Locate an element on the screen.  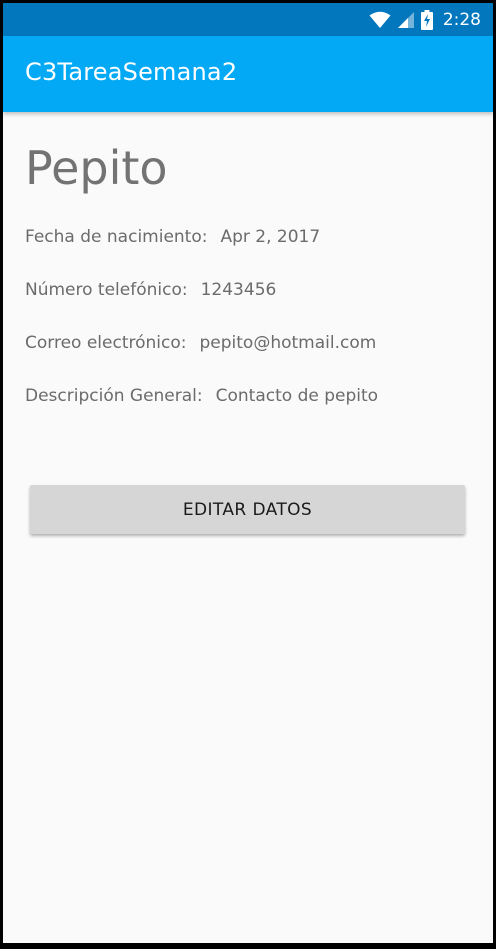
description-value: Contacto de pepito is located at coordinates (297, 396).